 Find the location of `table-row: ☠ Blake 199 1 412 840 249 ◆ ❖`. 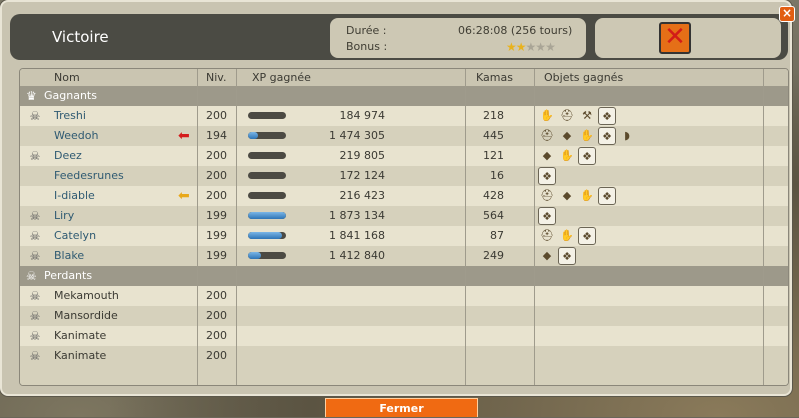

table-row: ☠ Blake 199 1 412 840 249 ◆ ❖ is located at coordinates (404, 256).